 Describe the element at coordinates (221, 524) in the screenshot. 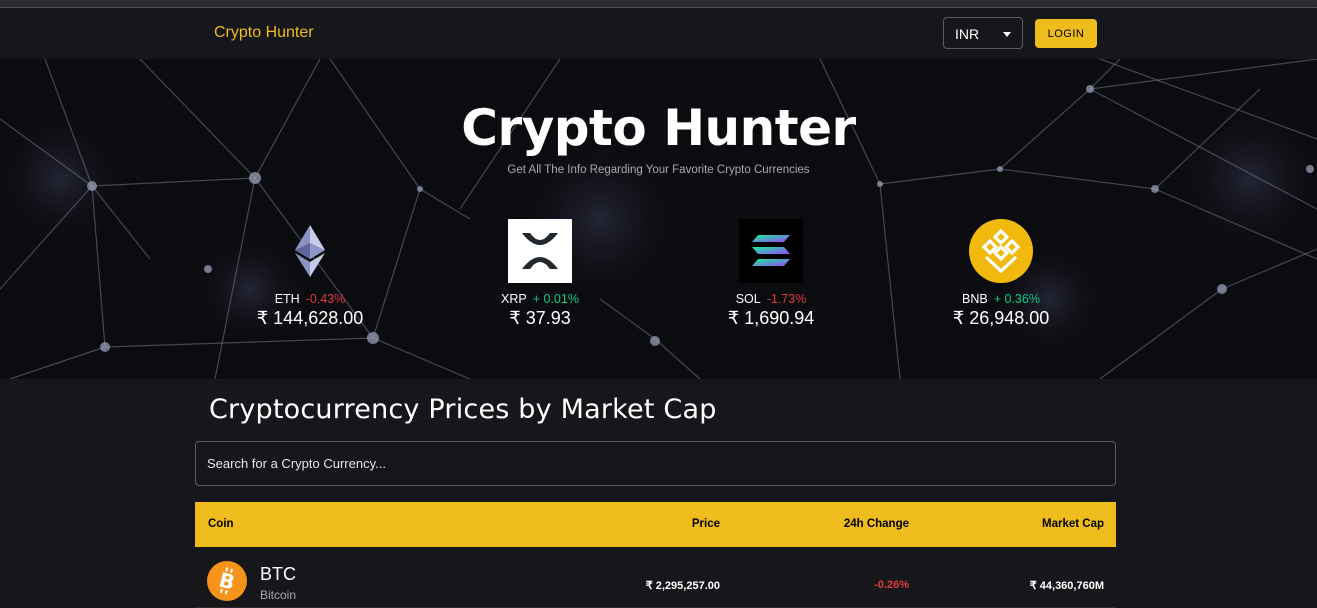

I see `column-header-coin: Coin` at that location.